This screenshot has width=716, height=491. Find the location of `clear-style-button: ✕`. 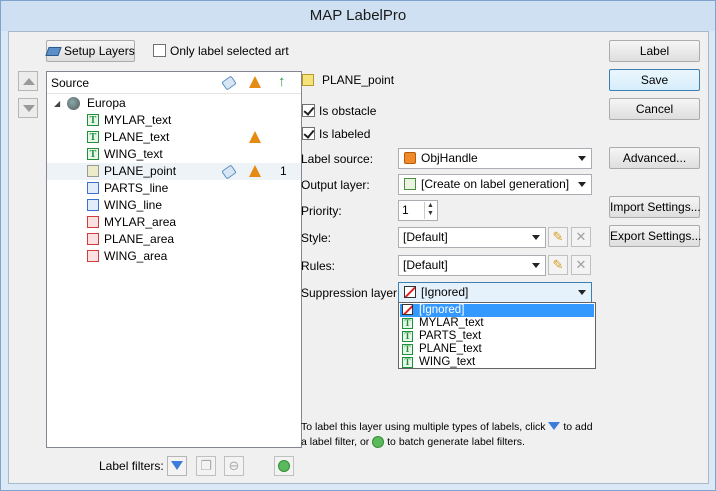

clear-style-button: ✕ is located at coordinates (581, 237).